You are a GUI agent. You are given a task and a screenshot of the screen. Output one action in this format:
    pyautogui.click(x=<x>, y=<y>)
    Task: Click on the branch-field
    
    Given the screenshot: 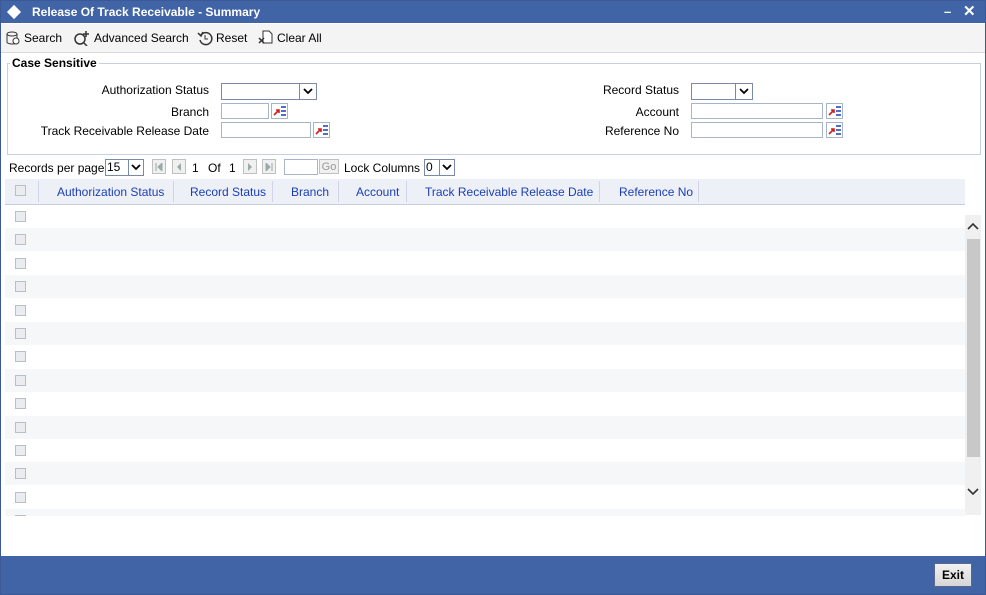 What is the action you would take?
    pyautogui.click(x=245, y=111)
    